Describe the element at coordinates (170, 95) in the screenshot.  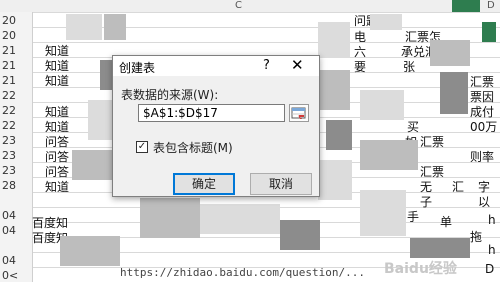
I see `source-label: 表数据的来源(W):` at that location.